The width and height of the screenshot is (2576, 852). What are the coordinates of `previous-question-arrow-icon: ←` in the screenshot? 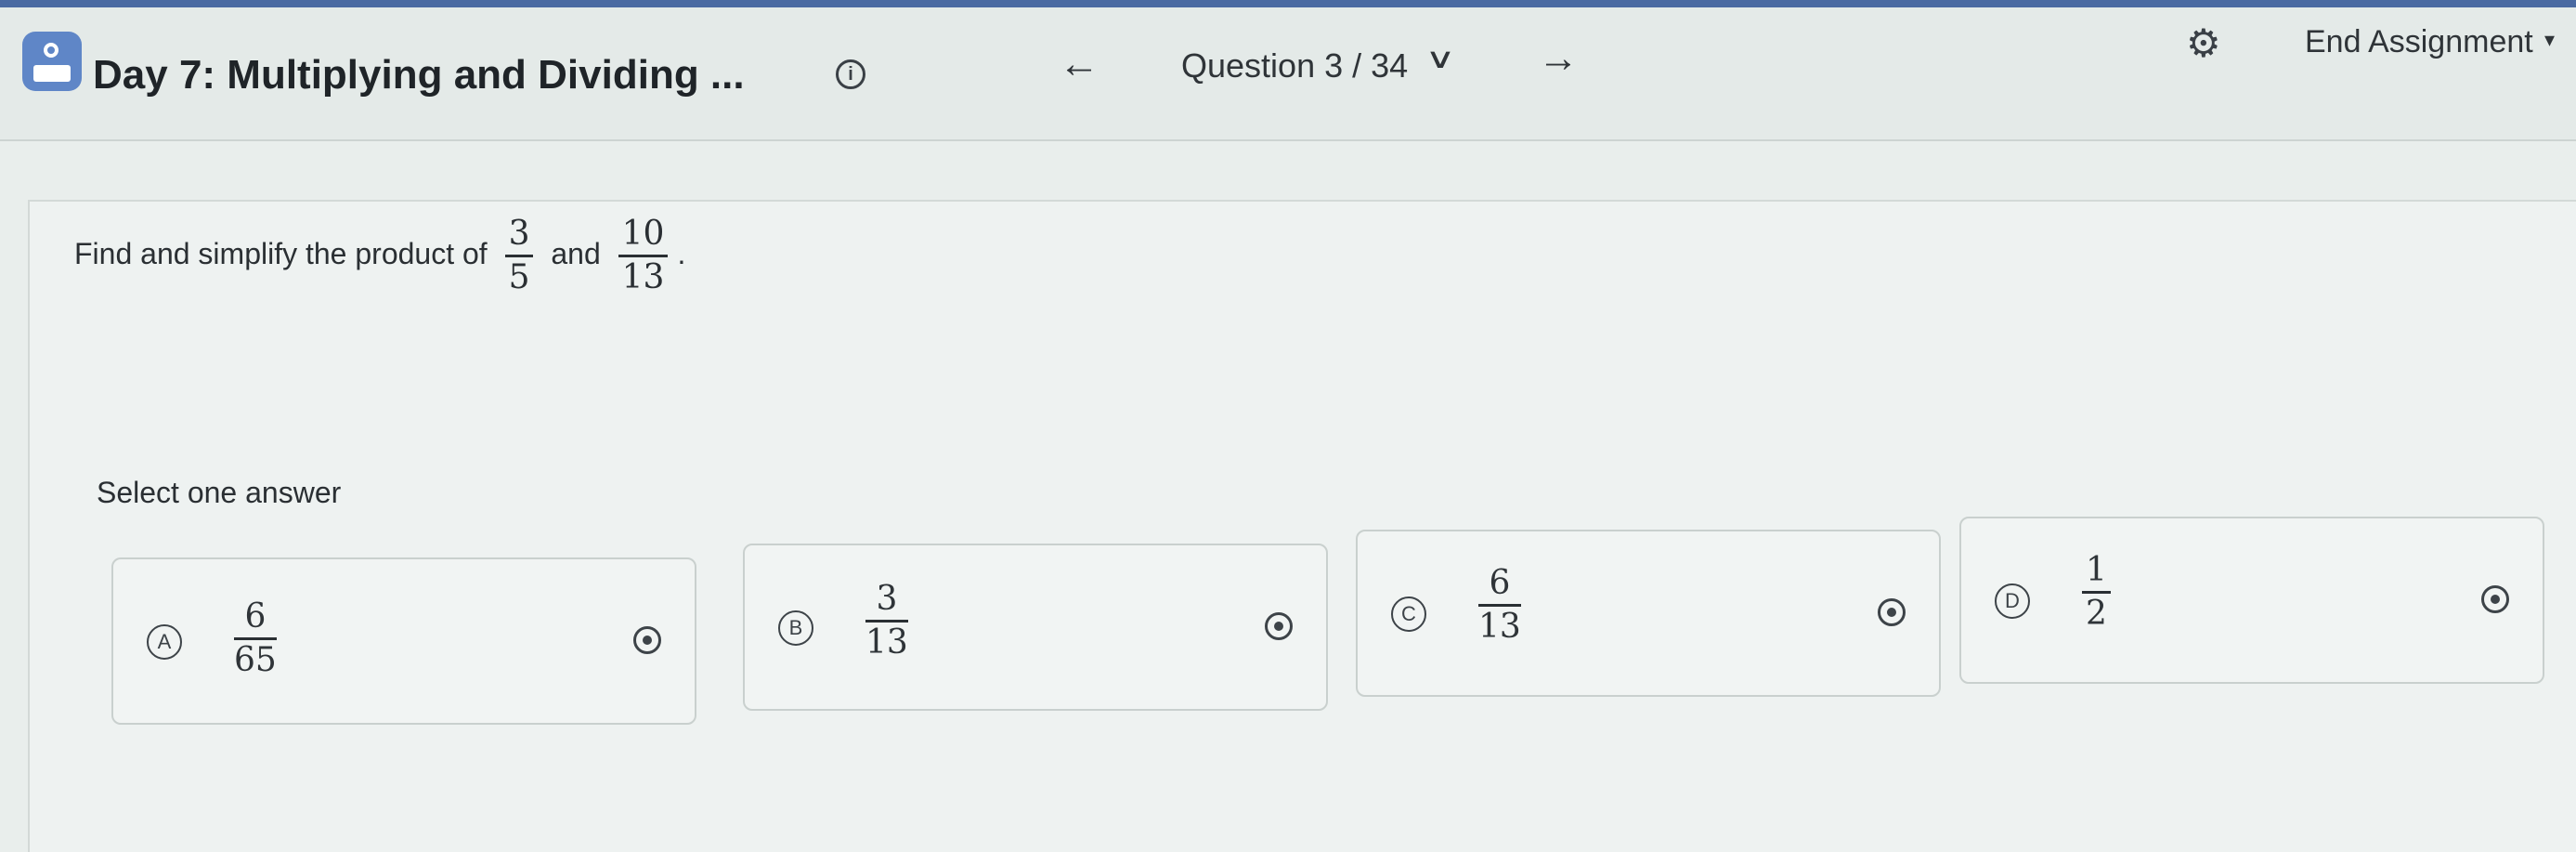 It's located at (1079, 64).